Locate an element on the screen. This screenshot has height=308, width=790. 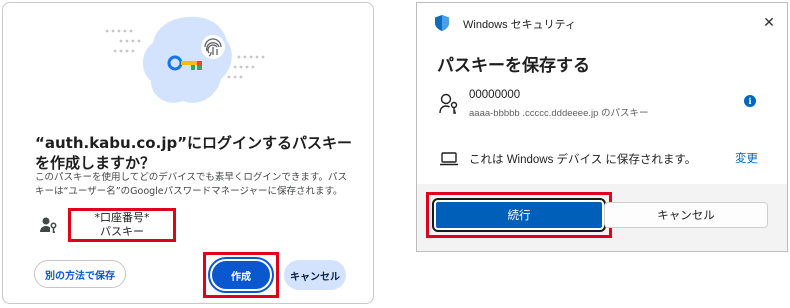
dialog-heading: パスキーを保存する is located at coordinates (513, 65).